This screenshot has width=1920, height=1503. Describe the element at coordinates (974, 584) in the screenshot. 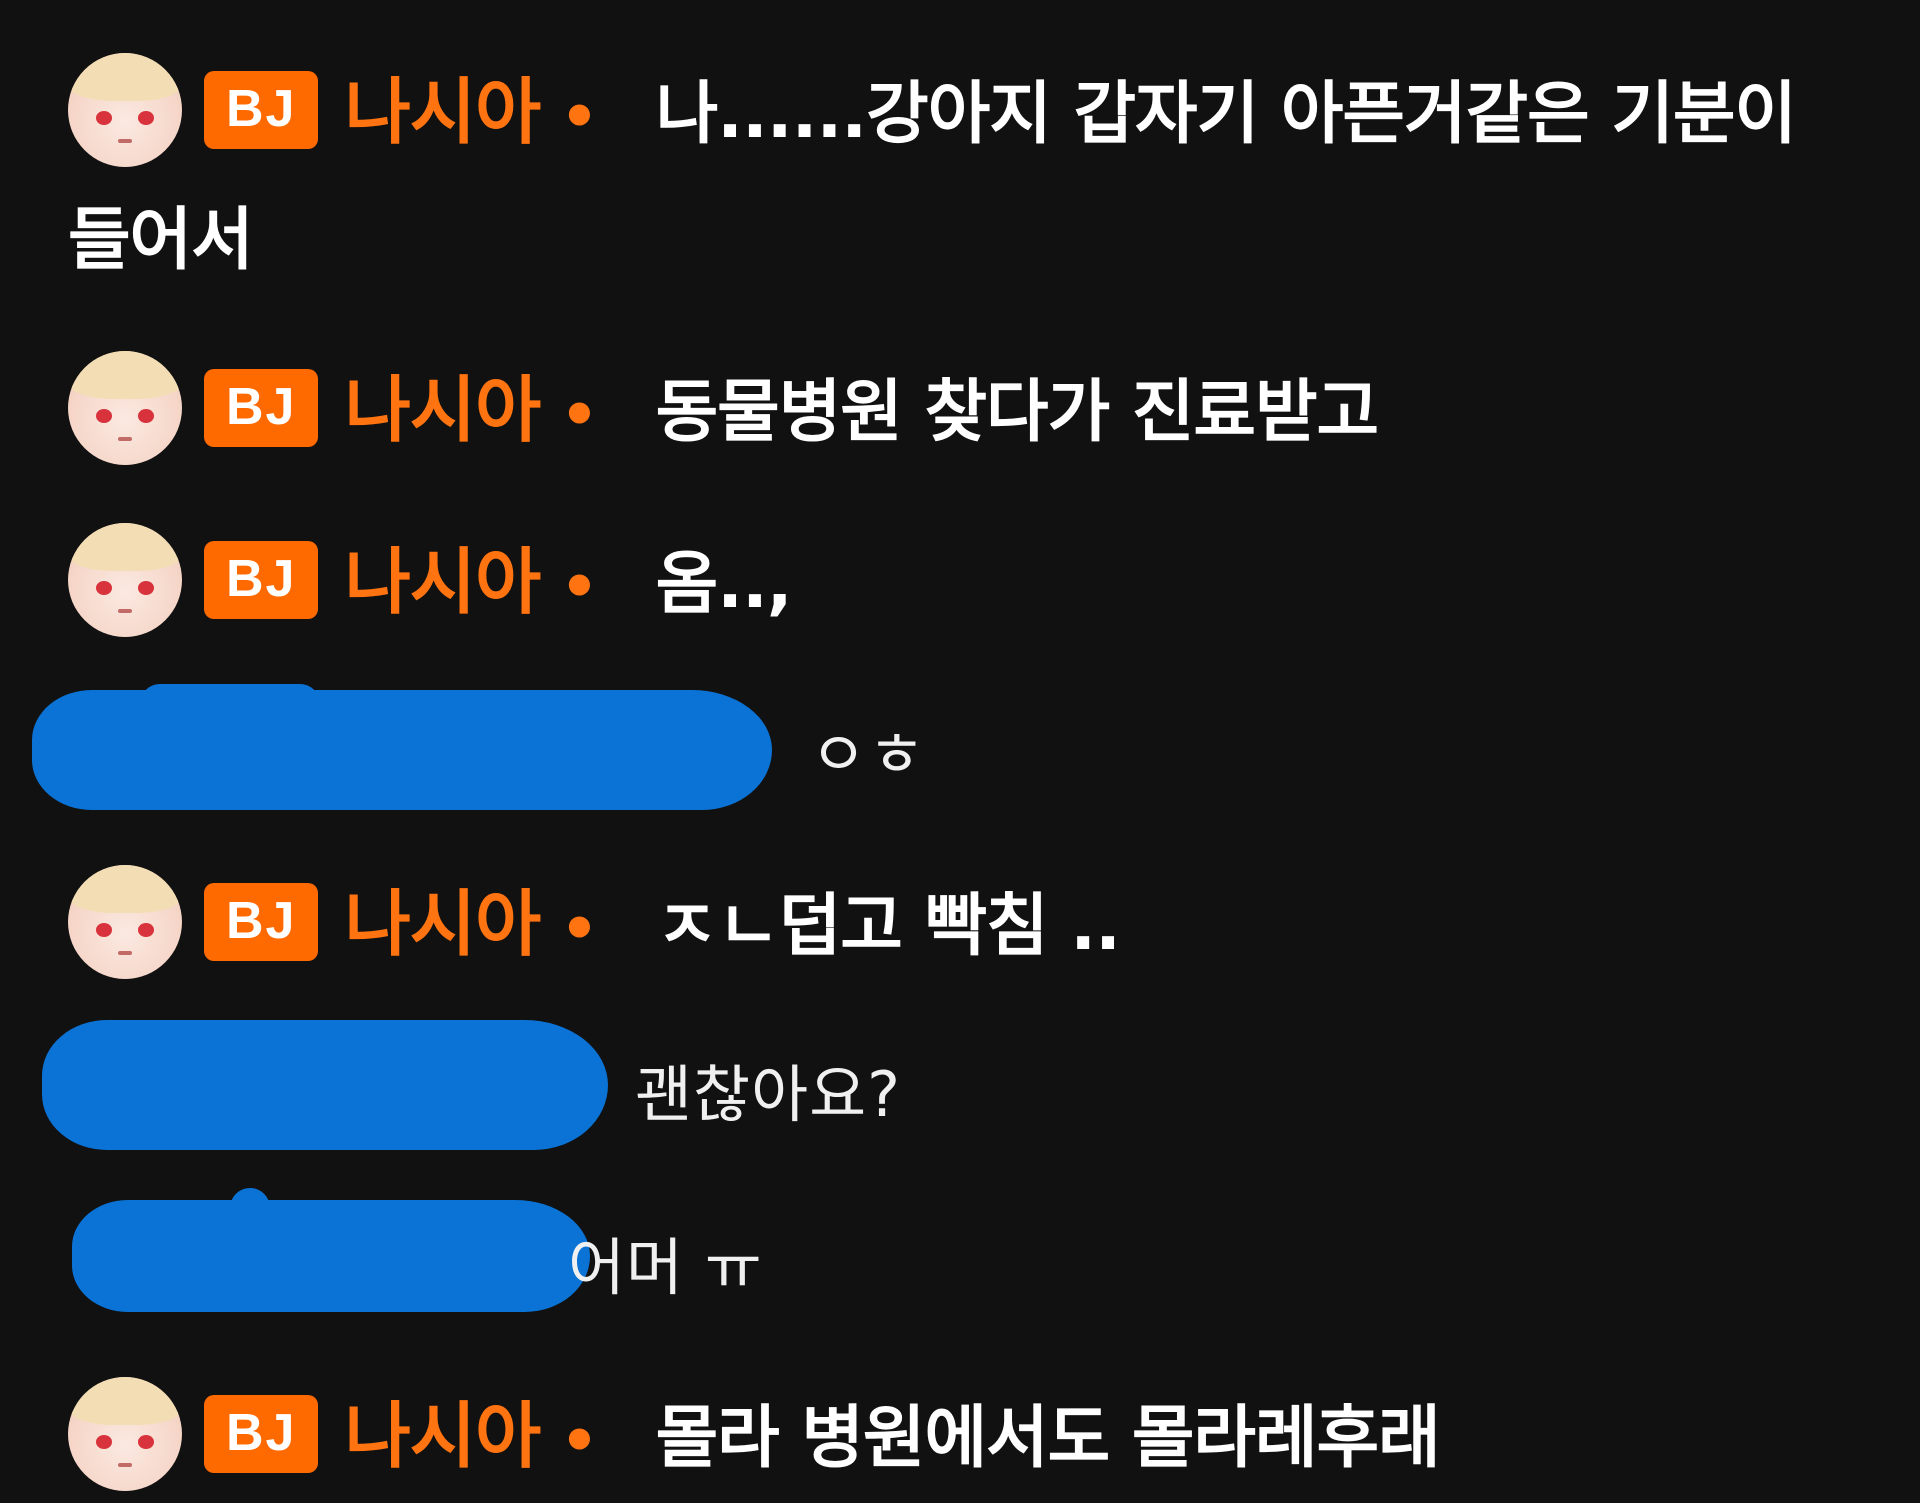

I see `chat-message: BJ 나시아 • 옴..,` at that location.